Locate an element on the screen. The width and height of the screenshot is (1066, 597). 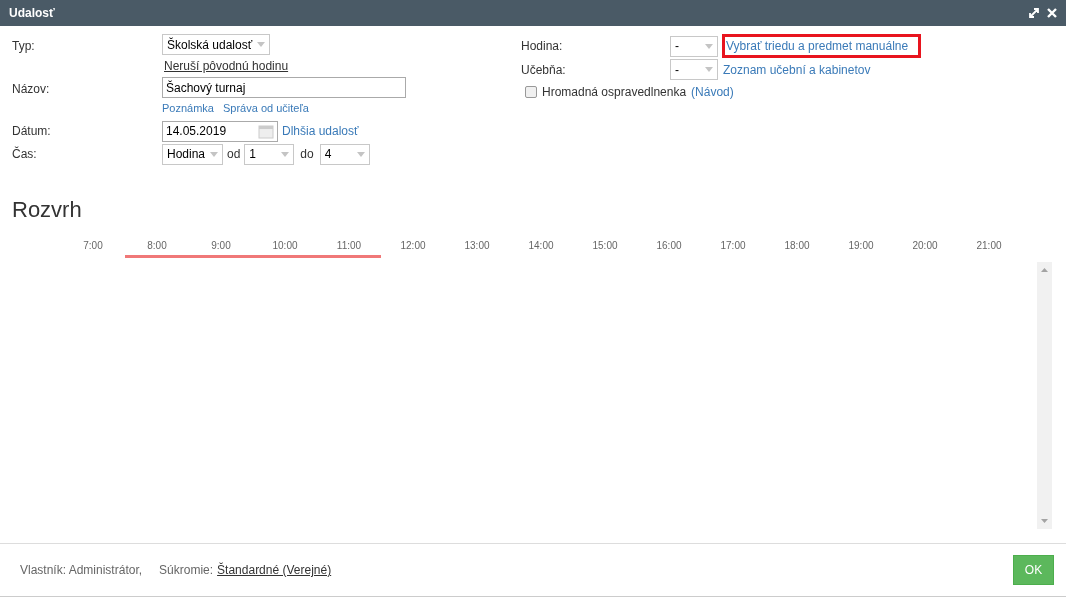
link: Dlhšia udalosť is located at coordinates (320, 131).